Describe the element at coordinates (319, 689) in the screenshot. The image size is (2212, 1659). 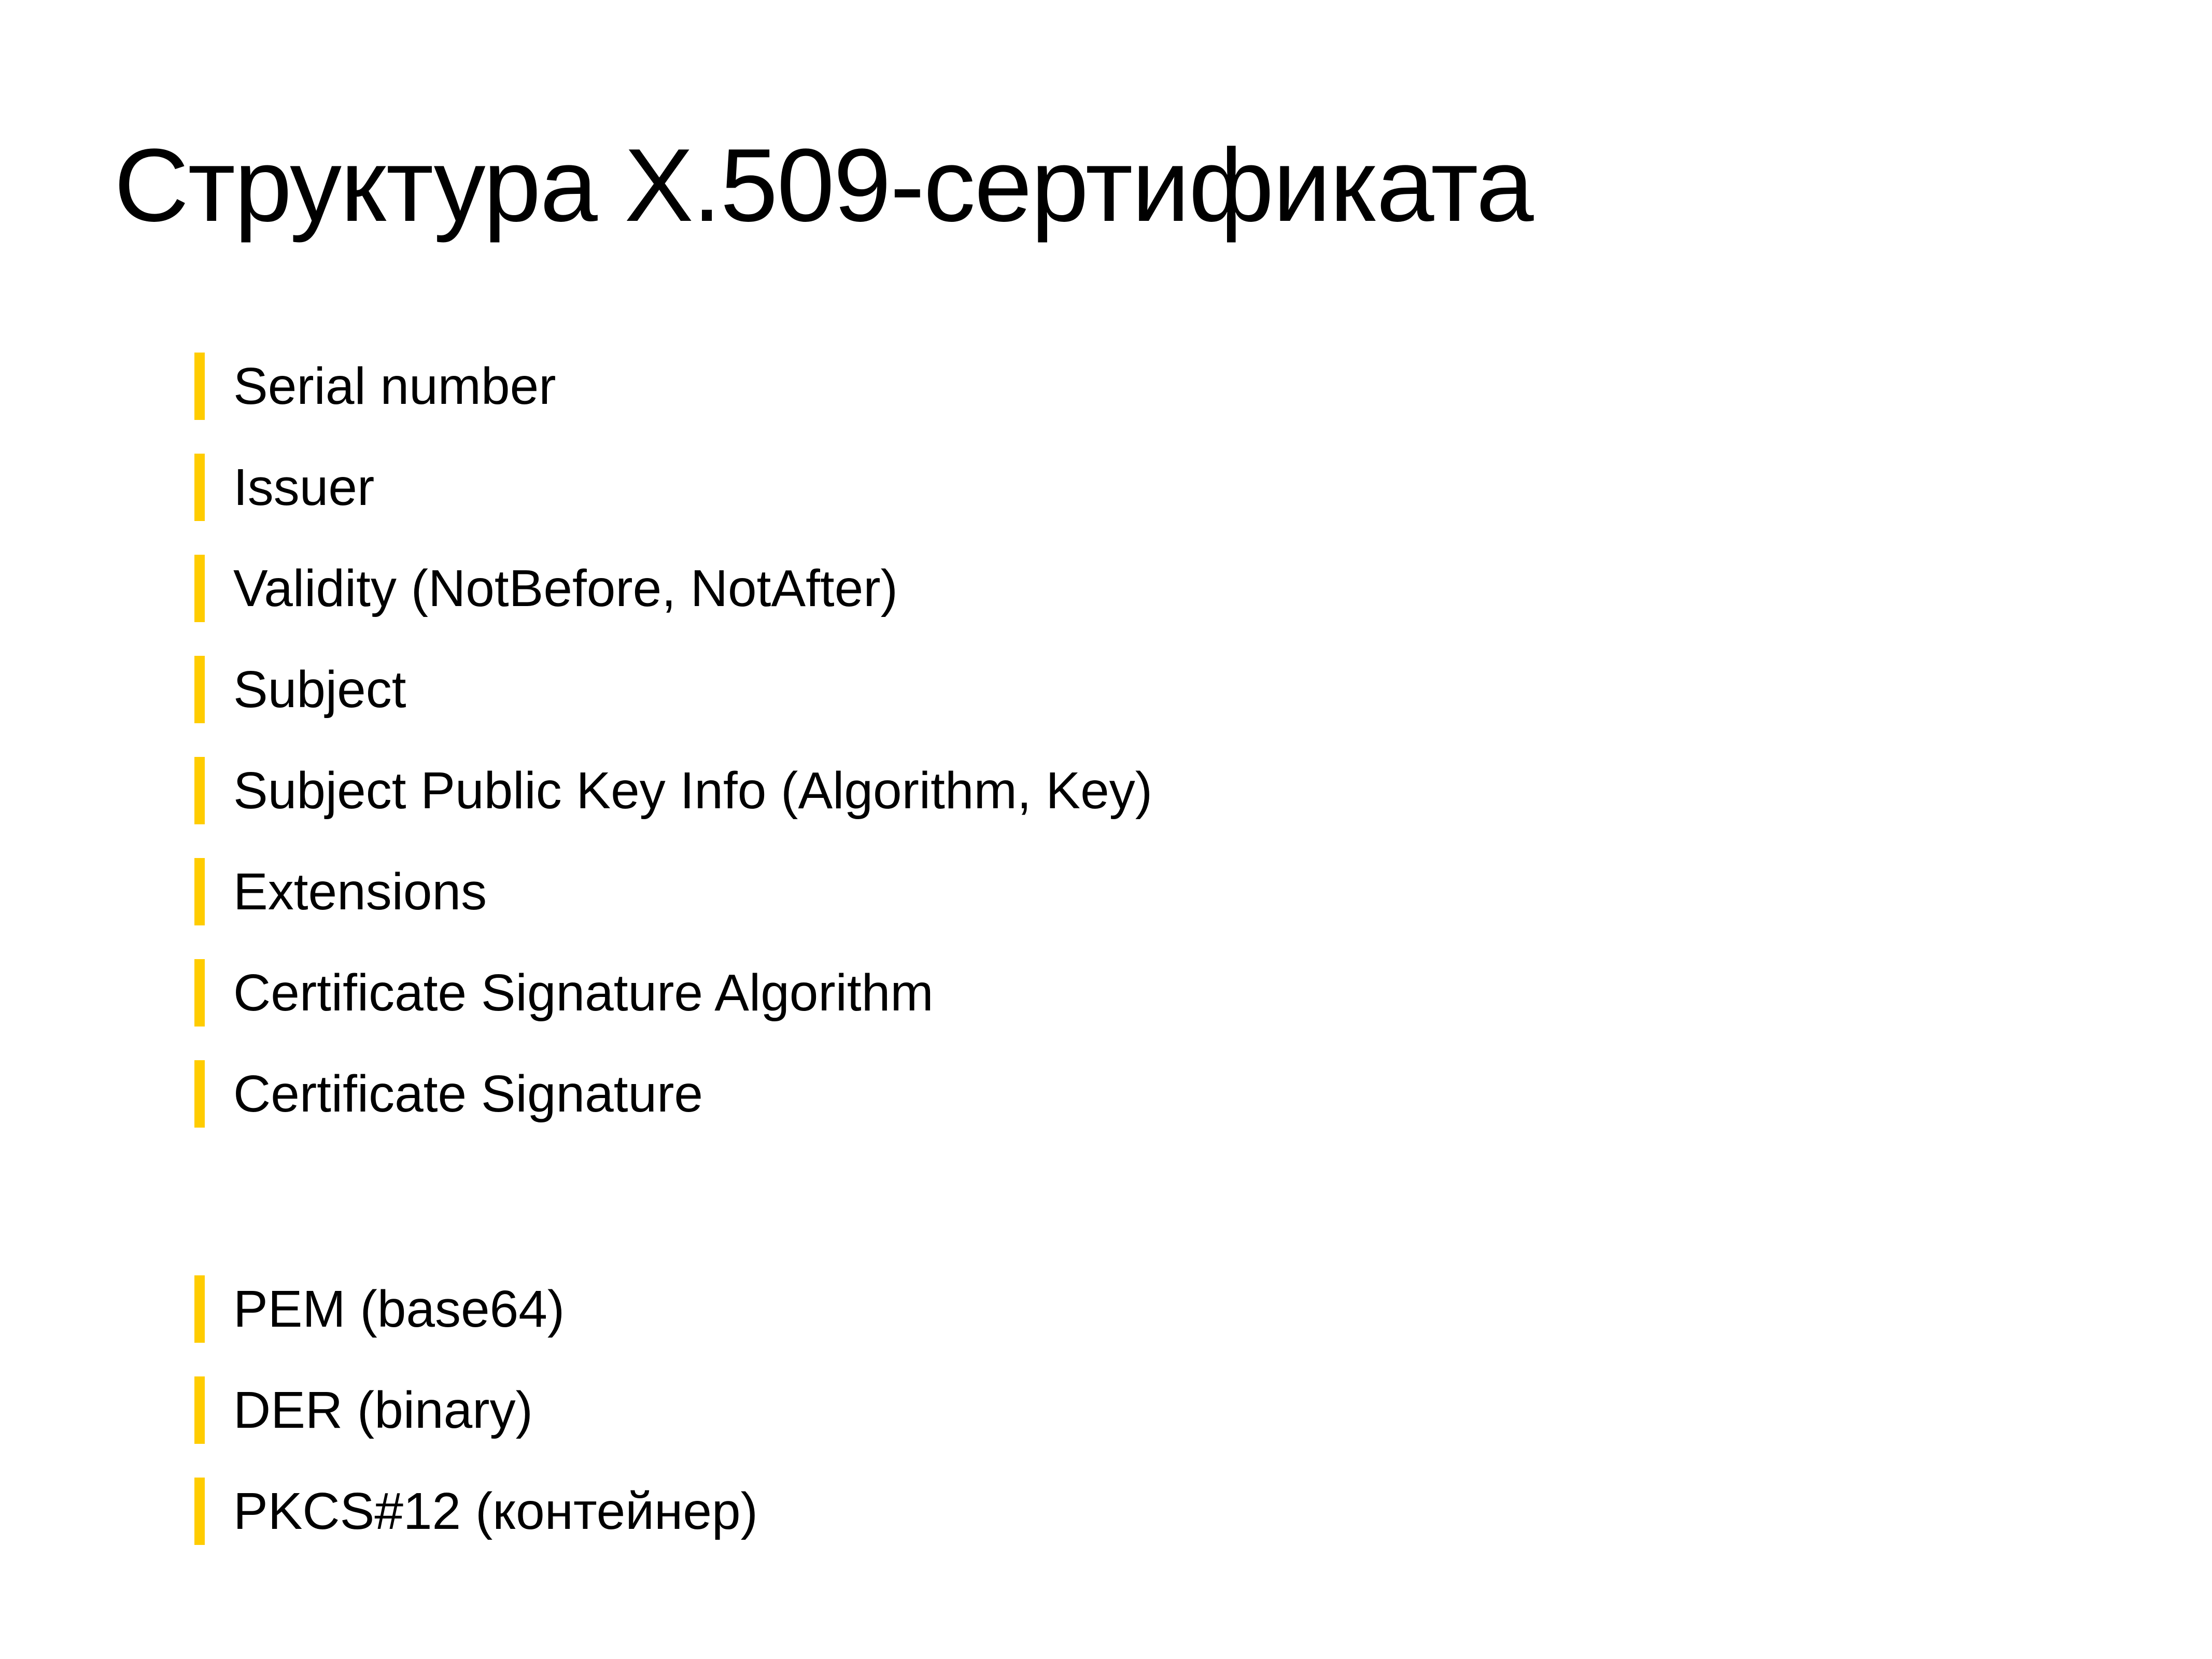
I see `list-item-label: Subject` at that location.